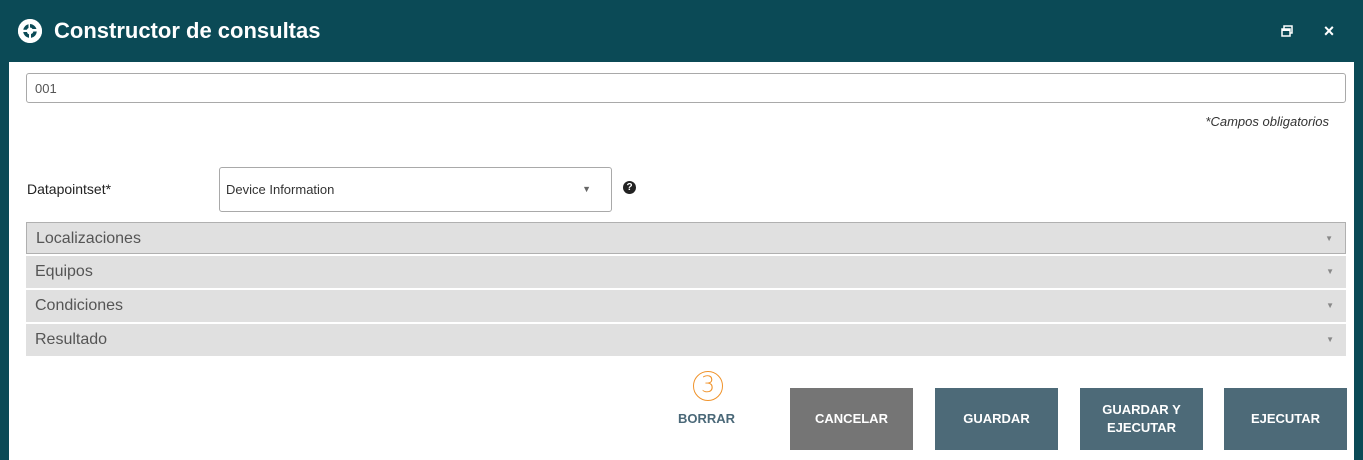  Describe the element at coordinates (1287, 31) in the screenshot. I see `restore-window-icon` at that location.